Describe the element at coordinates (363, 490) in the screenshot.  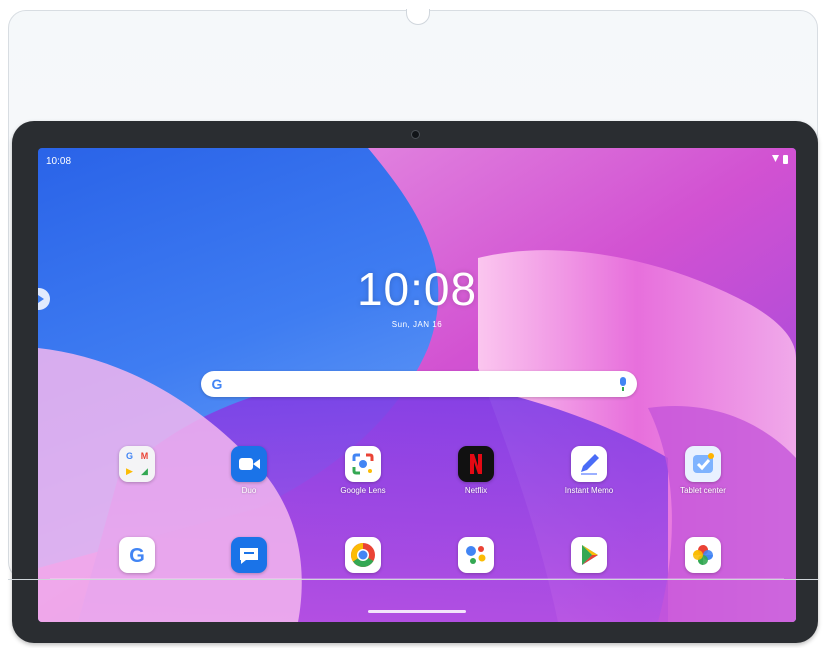
I see `app-label: Google Lens` at that location.